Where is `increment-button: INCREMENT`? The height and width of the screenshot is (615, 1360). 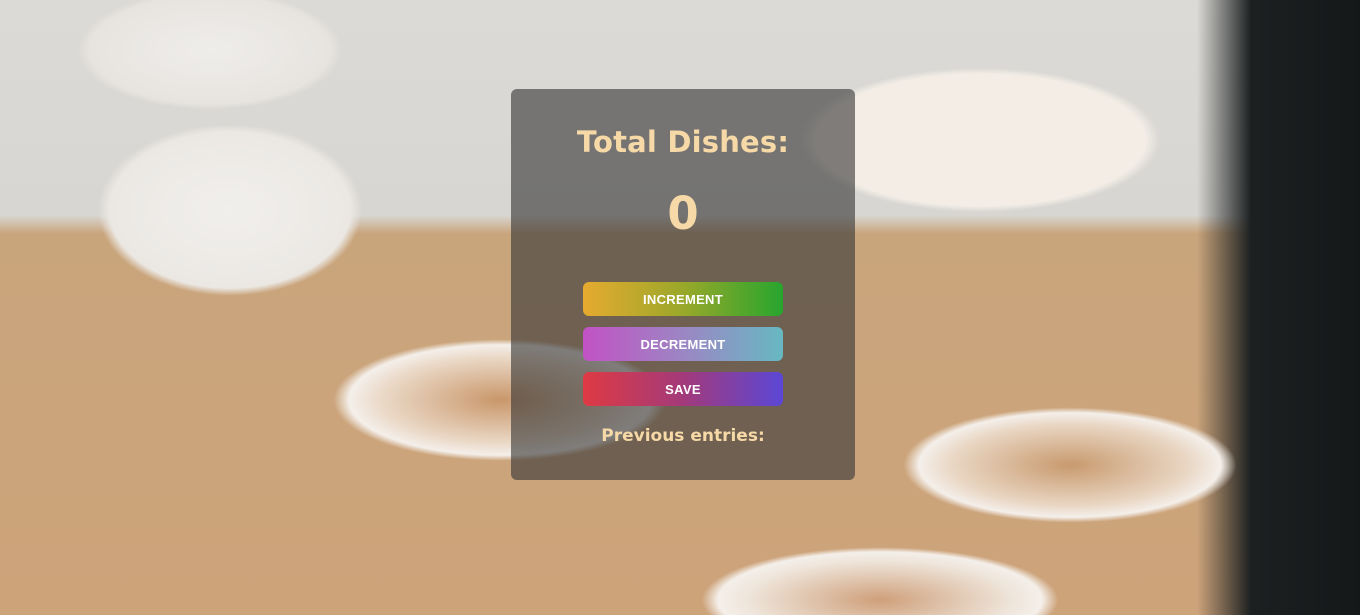
increment-button: INCREMENT is located at coordinates (683, 299).